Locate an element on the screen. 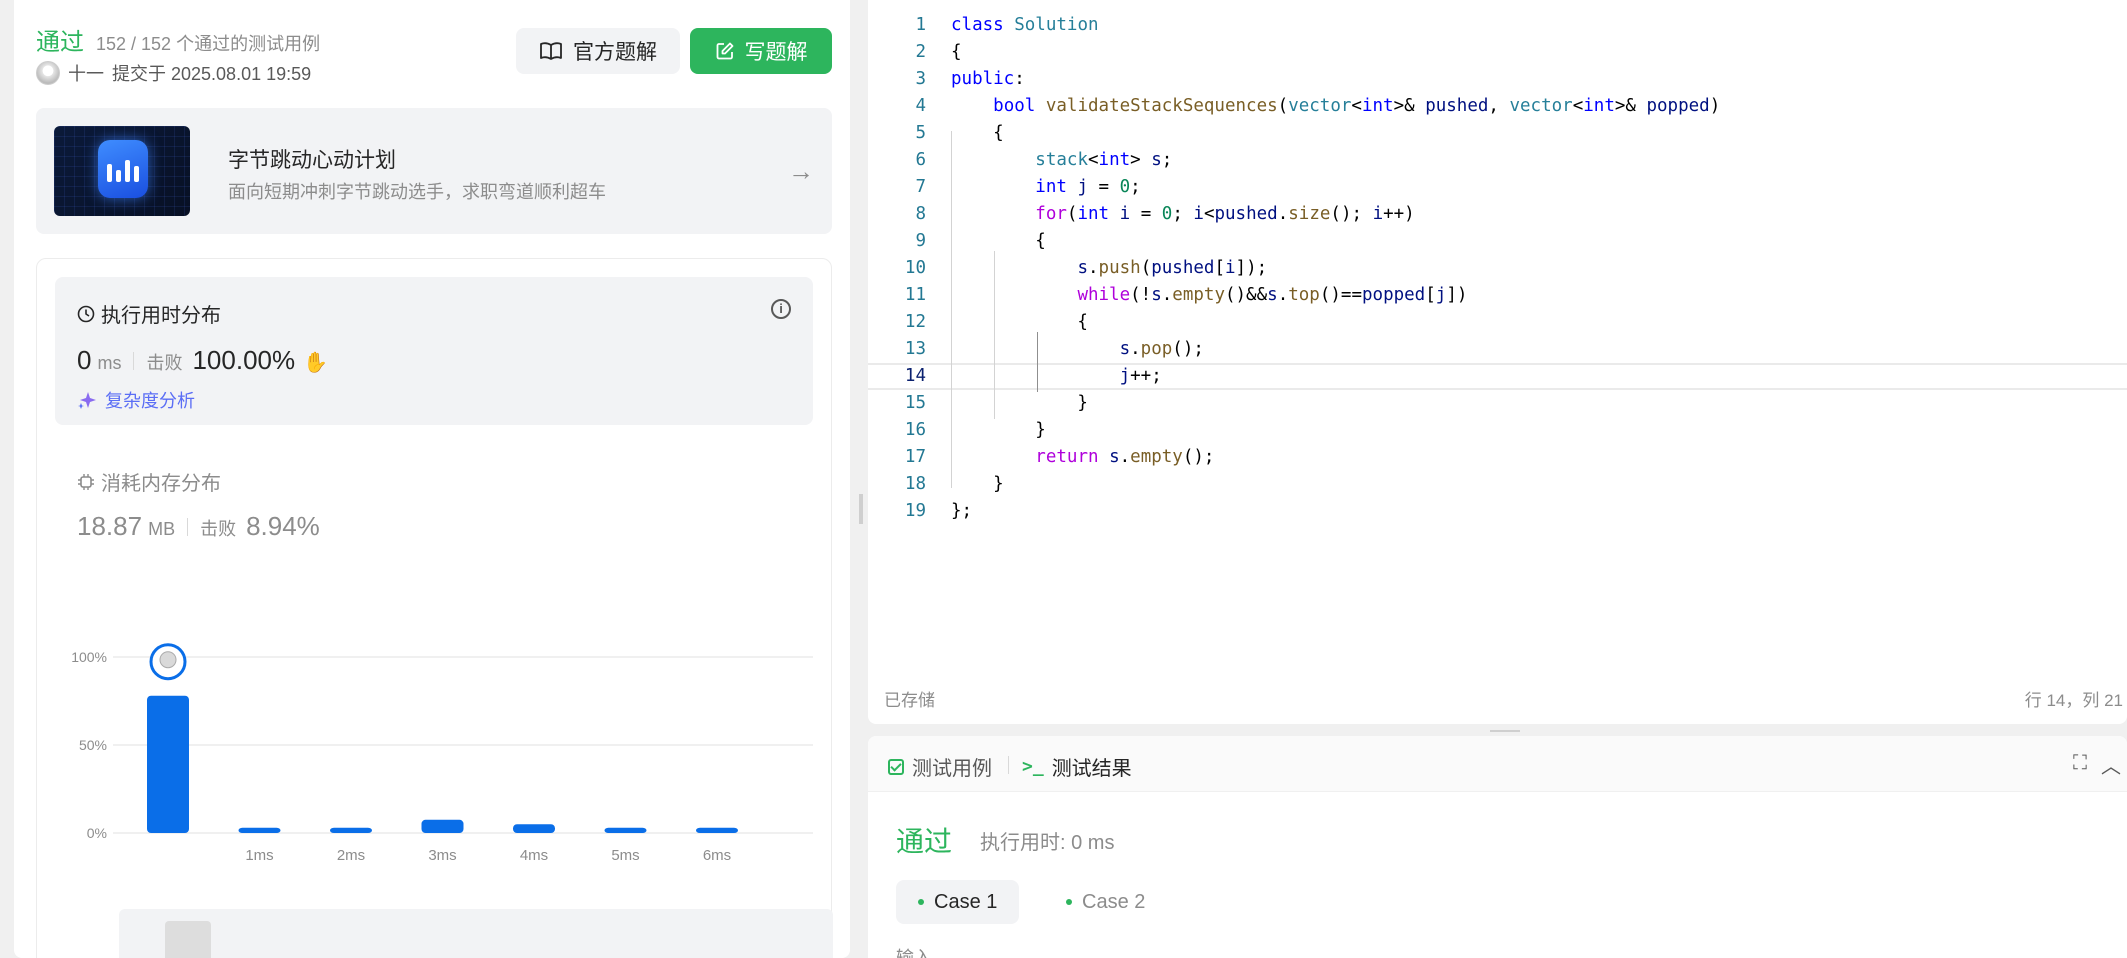 This screenshot has height=958, width=2127. clock-icon is located at coordinates (86, 313).